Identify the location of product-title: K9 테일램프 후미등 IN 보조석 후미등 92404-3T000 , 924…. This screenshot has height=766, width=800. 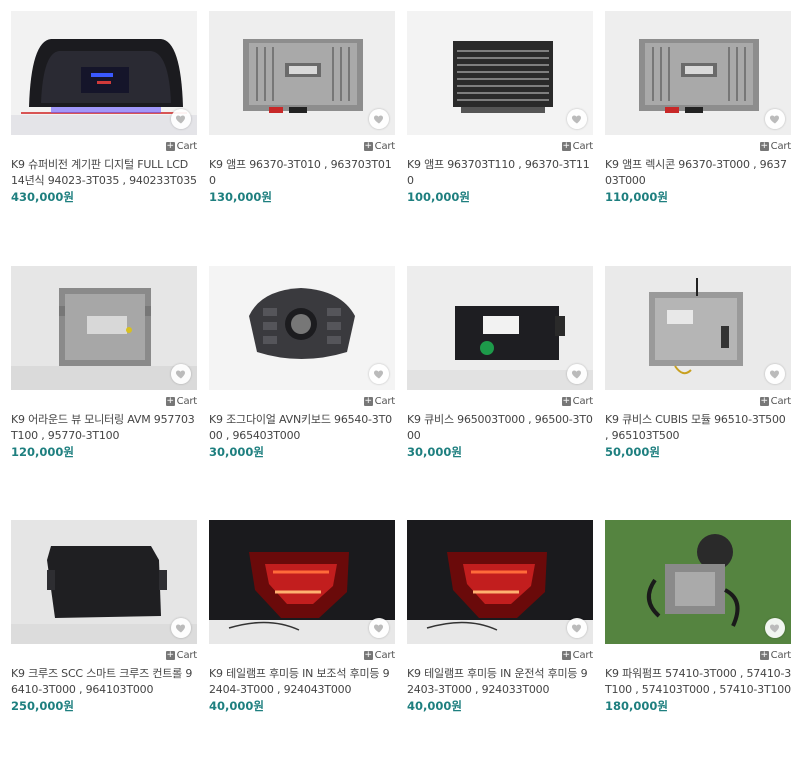
(302, 682).